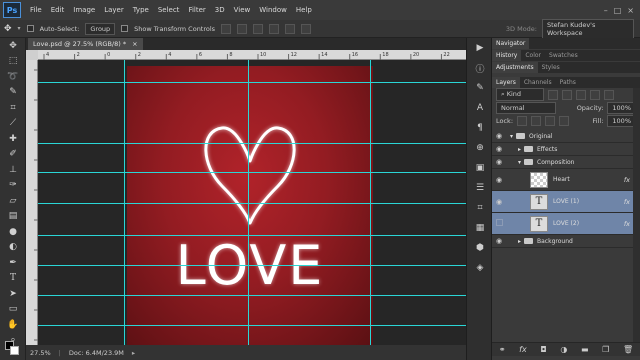 This screenshot has width=640, height=360. Describe the element at coordinates (621, 120) in the screenshot. I see `fill-input: 100%` at that location.